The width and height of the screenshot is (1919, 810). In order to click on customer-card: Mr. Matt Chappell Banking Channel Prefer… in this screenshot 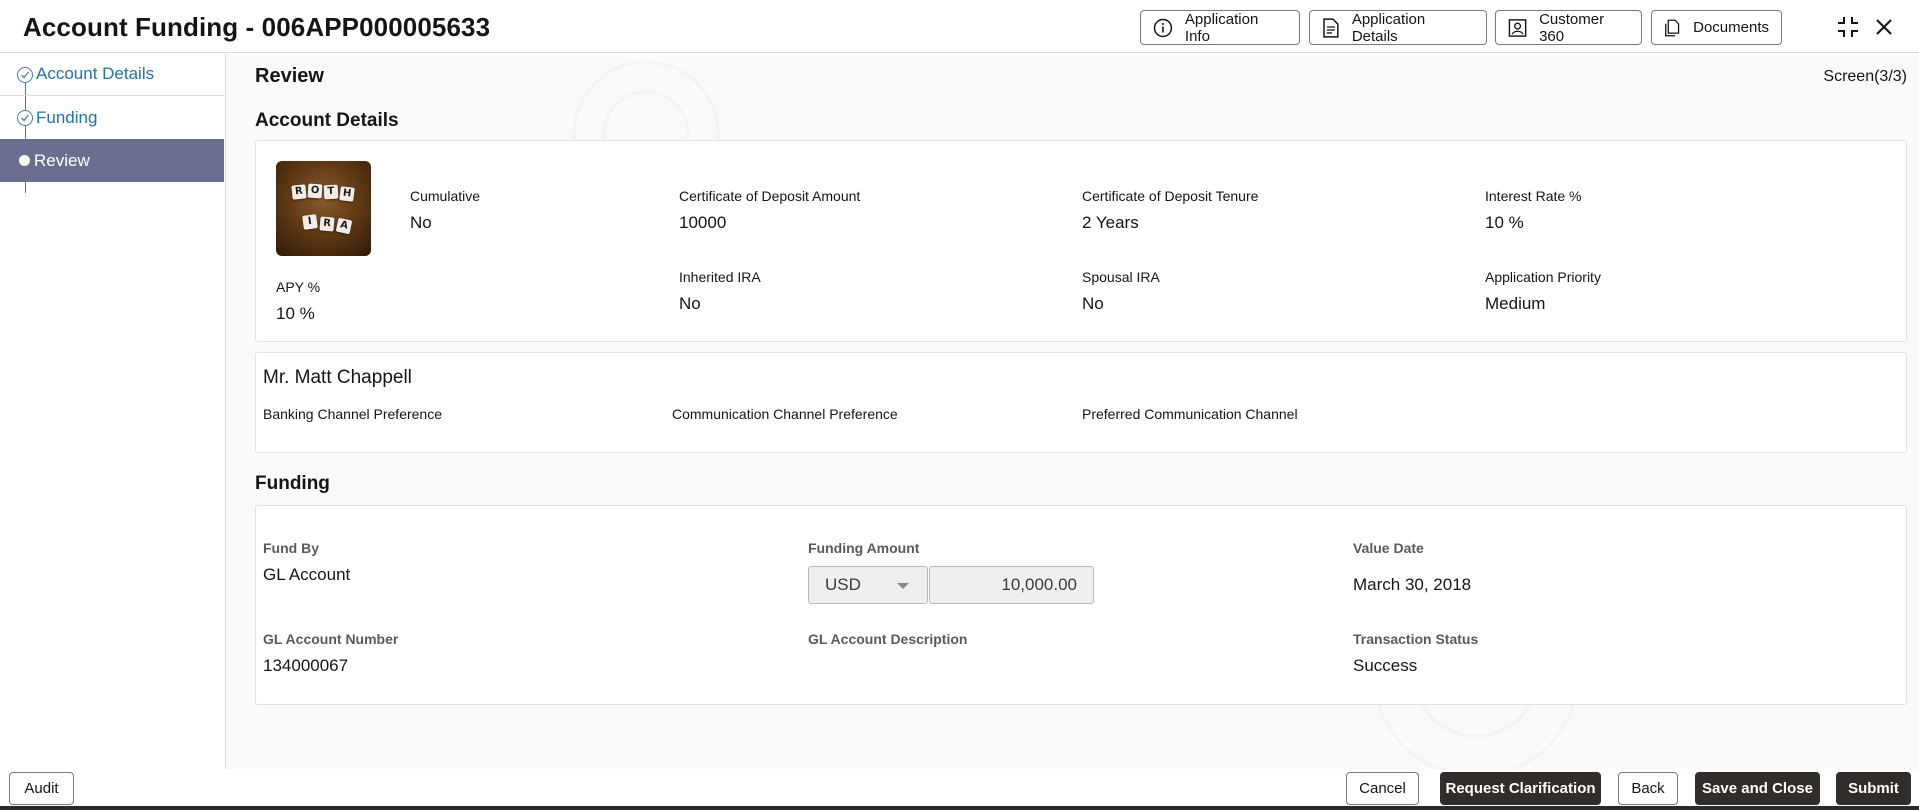, I will do `click(1081, 402)`.